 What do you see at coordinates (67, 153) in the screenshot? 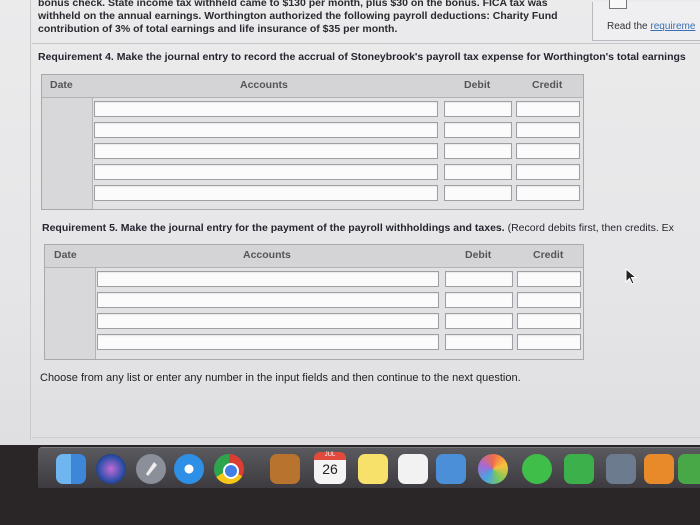
I see `date-column-req4` at bounding box center [67, 153].